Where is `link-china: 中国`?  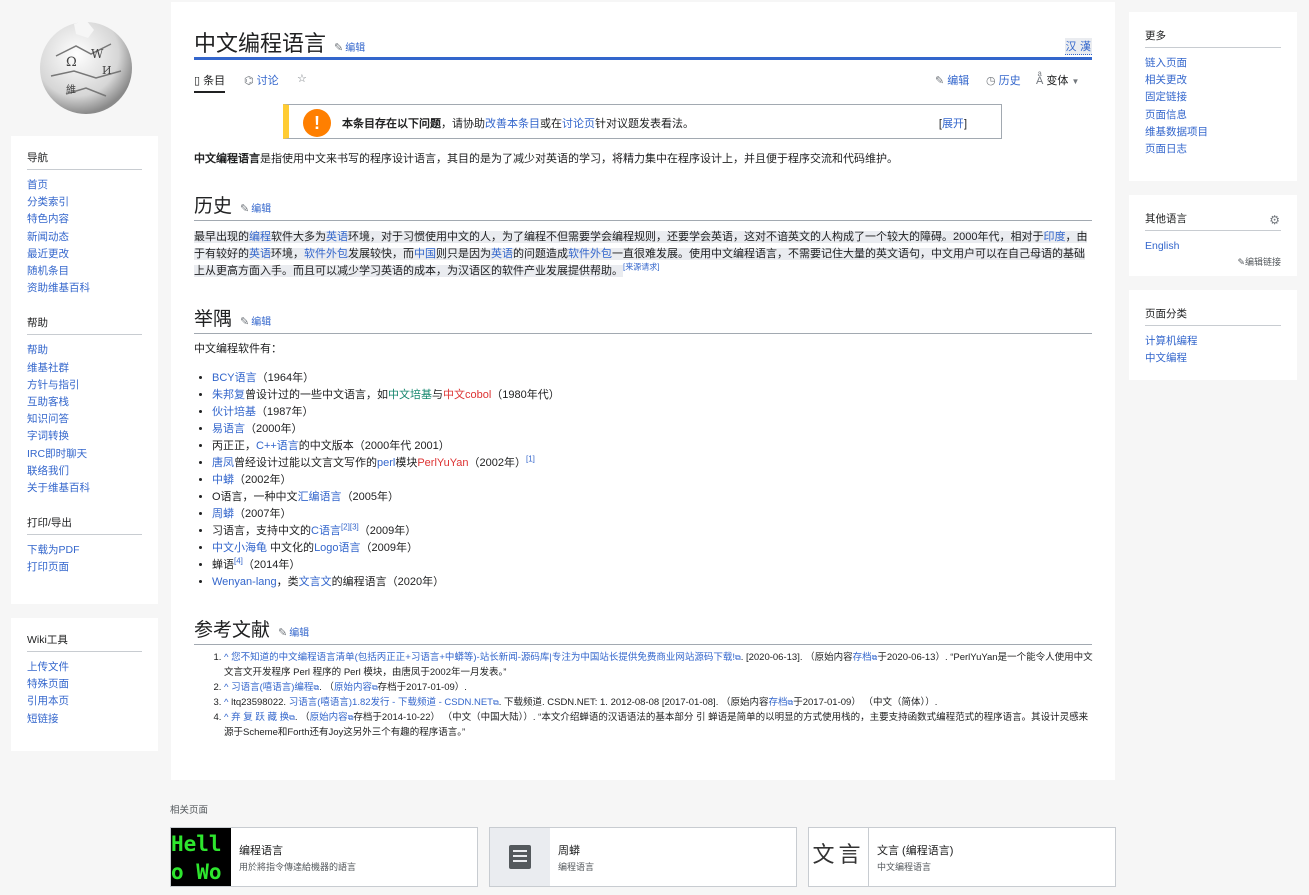
link-china: 中国 is located at coordinates (425, 254).